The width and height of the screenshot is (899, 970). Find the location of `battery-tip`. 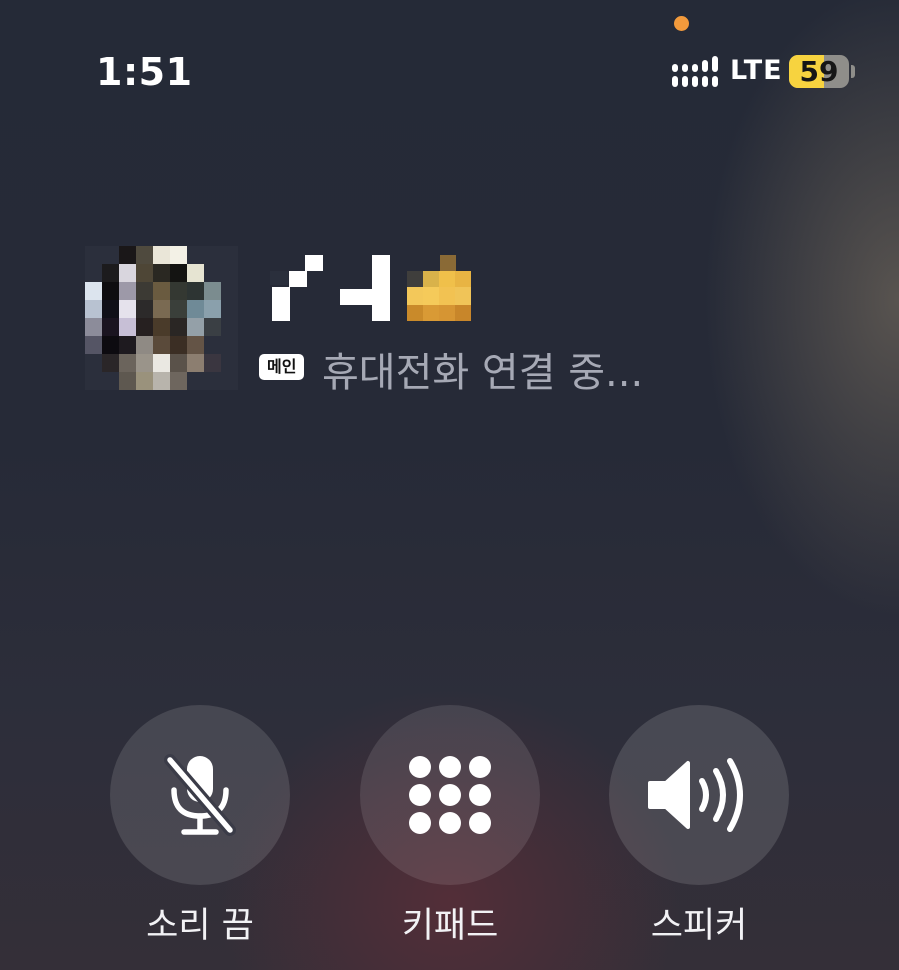

battery-tip is located at coordinates (853, 71).